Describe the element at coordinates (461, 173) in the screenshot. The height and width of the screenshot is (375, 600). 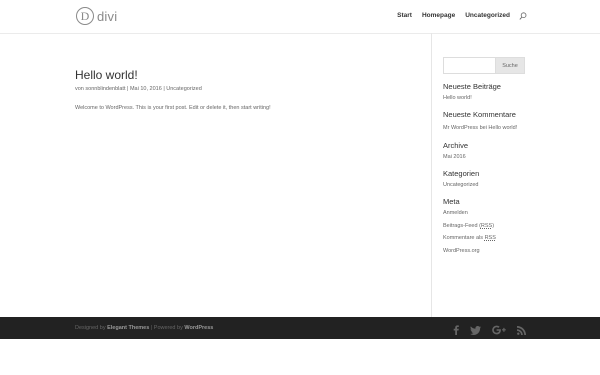
I see `widget-title: Kategorien` at that location.